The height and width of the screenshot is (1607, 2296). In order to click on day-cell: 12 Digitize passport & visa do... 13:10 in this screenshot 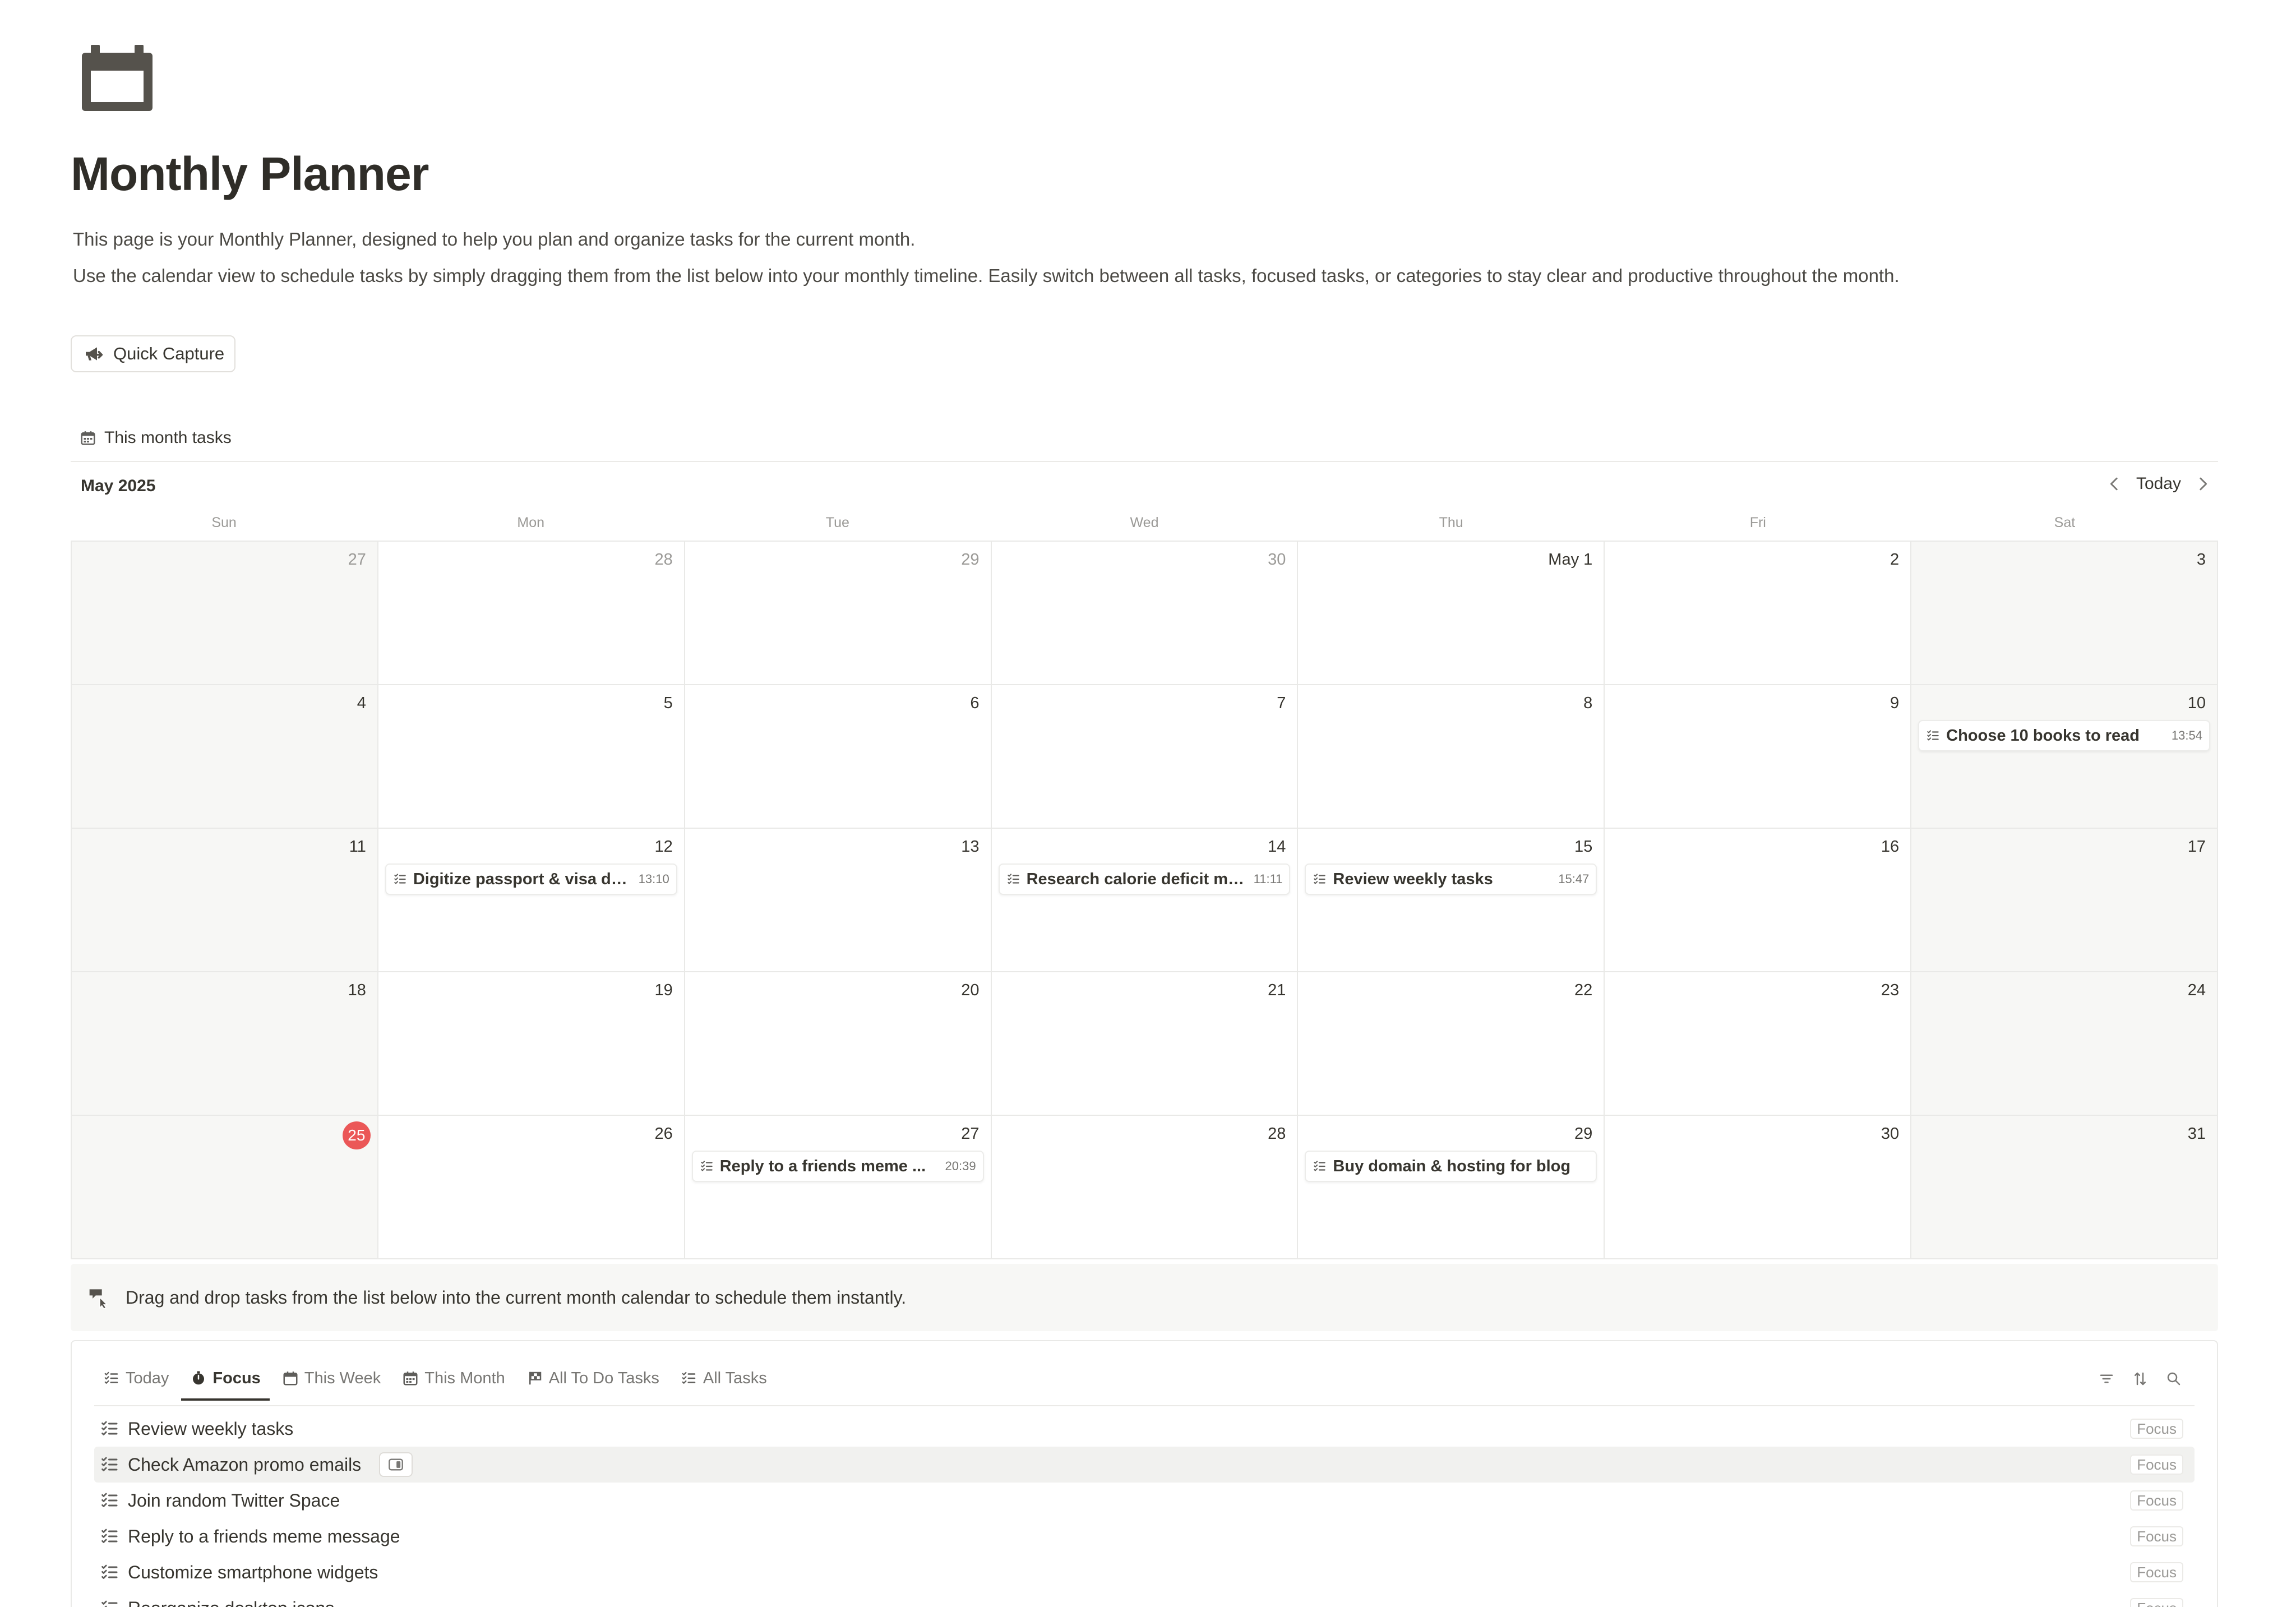, I will do `click(531, 900)`.